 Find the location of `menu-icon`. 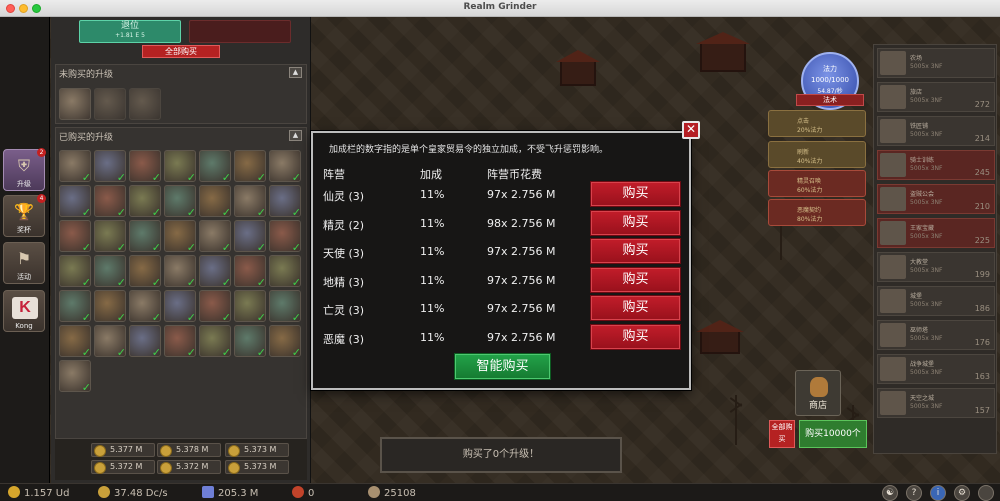

menu-icon is located at coordinates (986, 493).